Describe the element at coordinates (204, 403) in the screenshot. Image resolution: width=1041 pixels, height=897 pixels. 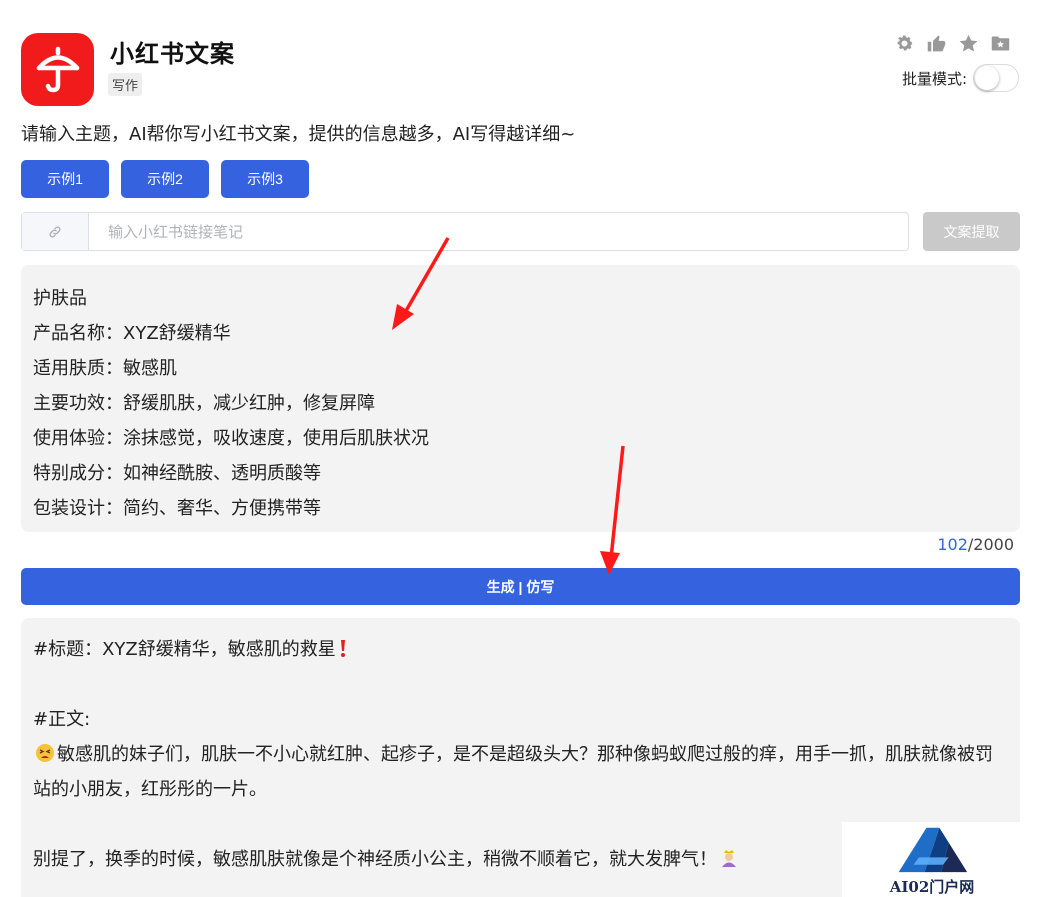
I see `input-line: 主要功效：舒缓肌肤，减少红肿，修复屏障` at that location.